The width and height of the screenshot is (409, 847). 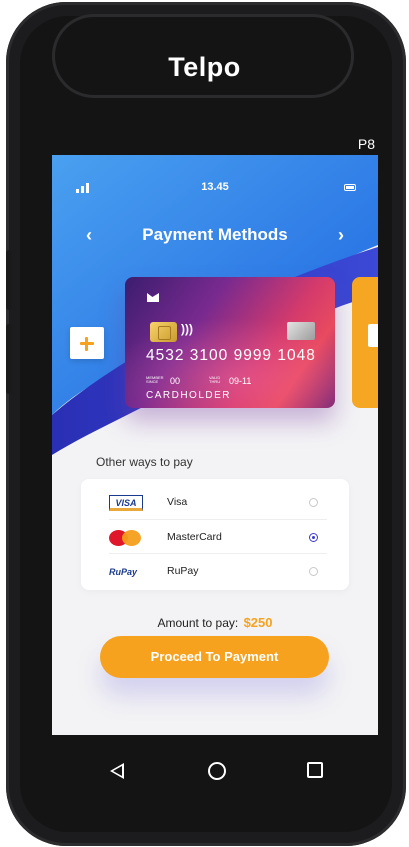 What do you see at coordinates (301, 331) in the screenshot?
I see `hologram-icon` at bounding box center [301, 331].